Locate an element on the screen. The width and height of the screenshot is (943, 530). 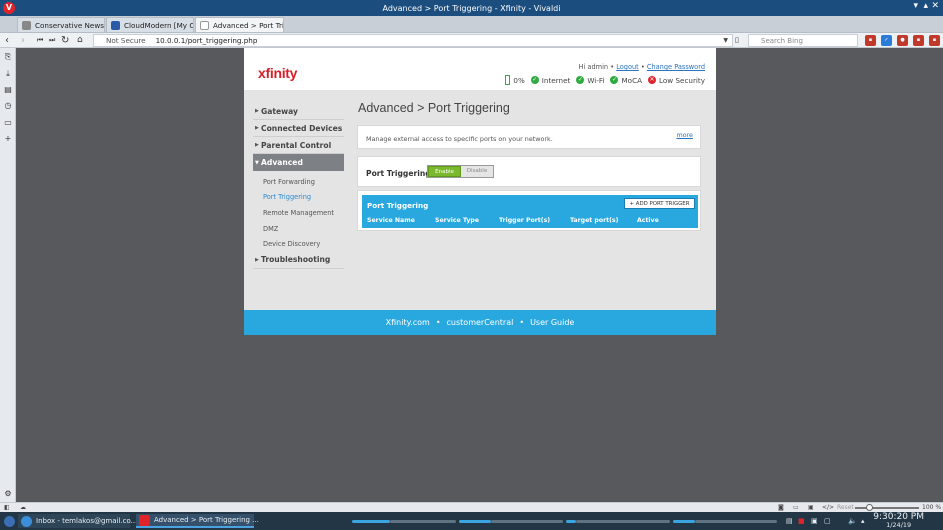
reload-icon: ↻ is located at coordinates (65, 40).